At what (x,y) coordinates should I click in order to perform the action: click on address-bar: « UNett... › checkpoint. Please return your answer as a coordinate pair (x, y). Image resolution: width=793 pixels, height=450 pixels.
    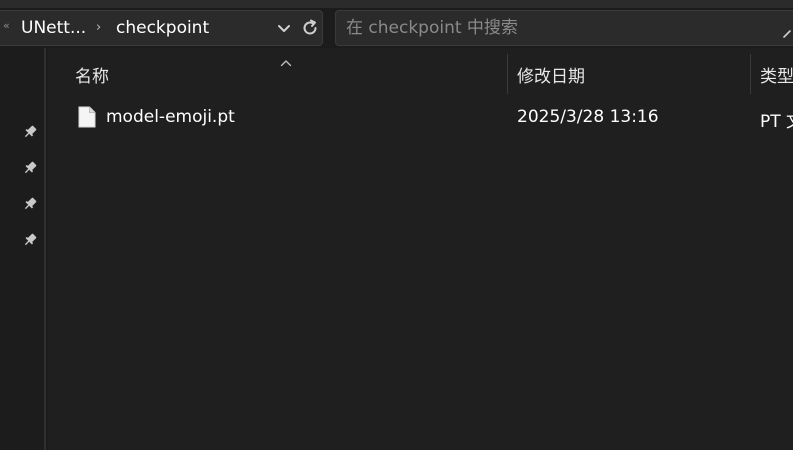
    Looking at the image, I should click on (161, 28).